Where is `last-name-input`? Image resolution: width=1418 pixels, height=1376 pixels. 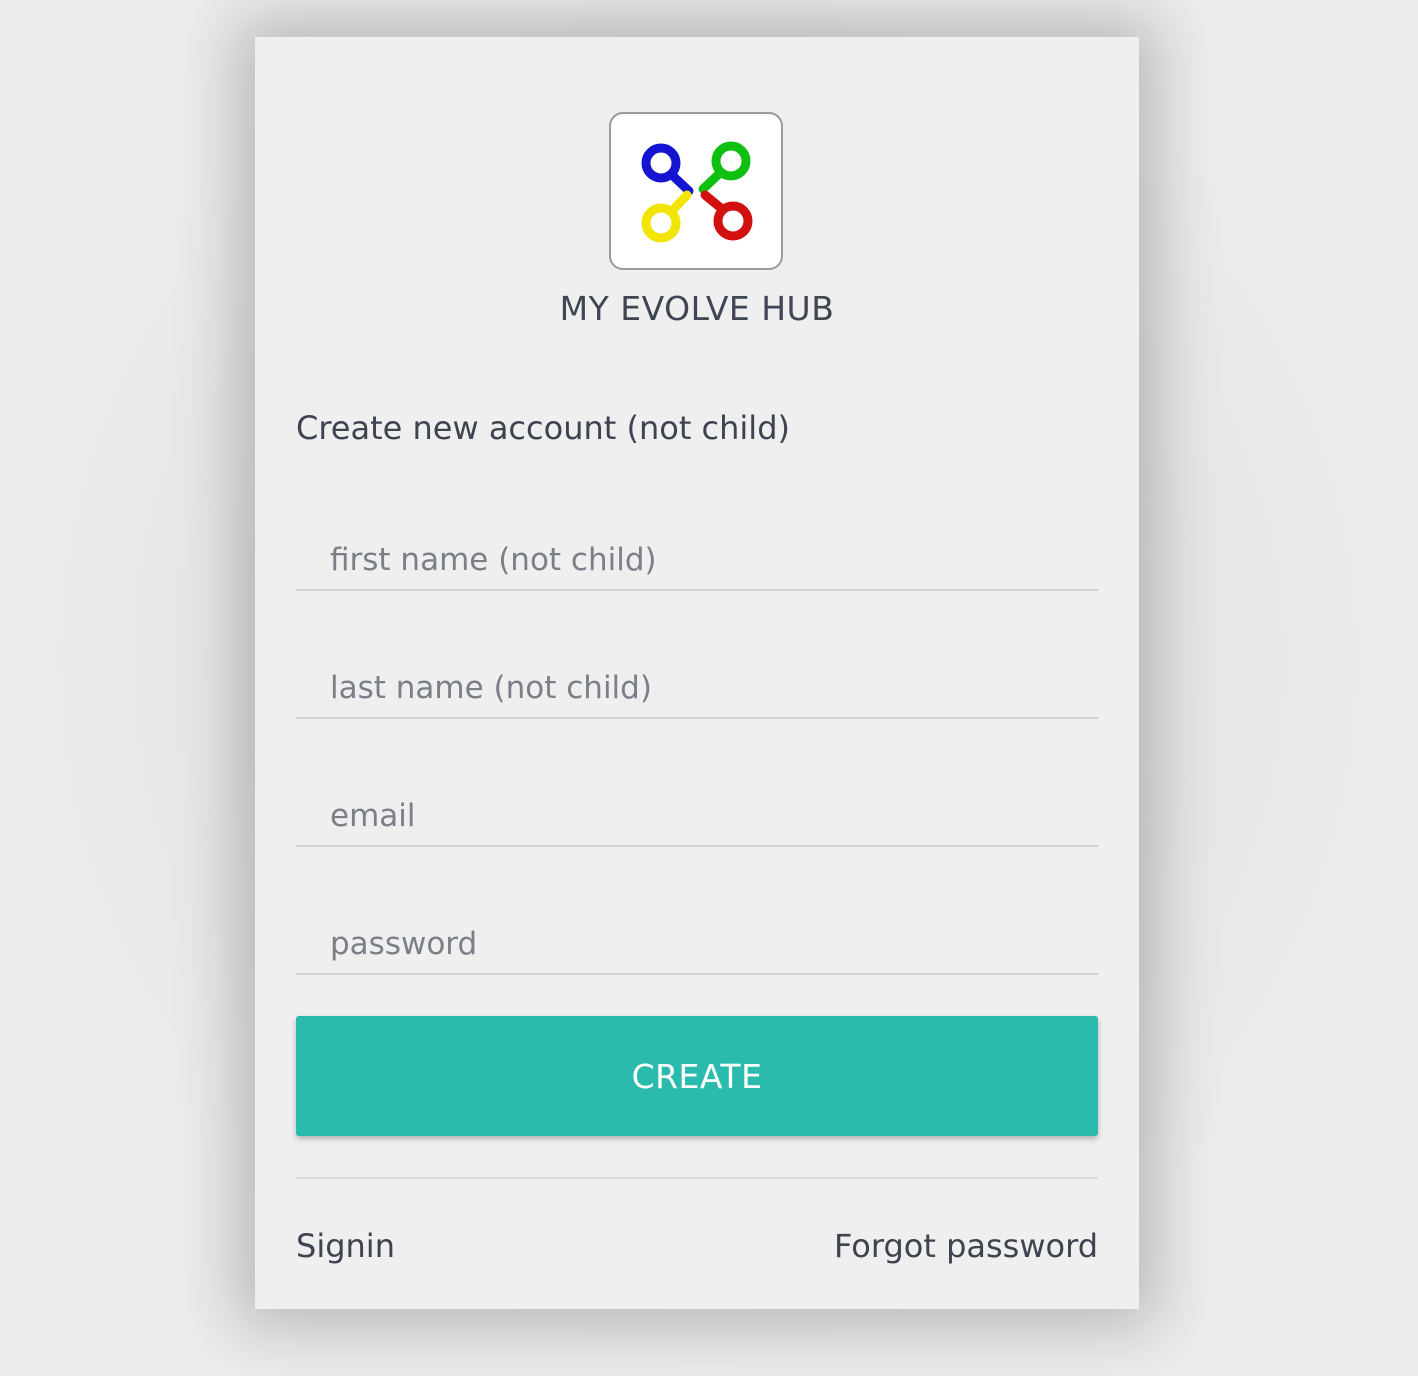 last-name-input is located at coordinates (697, 683).